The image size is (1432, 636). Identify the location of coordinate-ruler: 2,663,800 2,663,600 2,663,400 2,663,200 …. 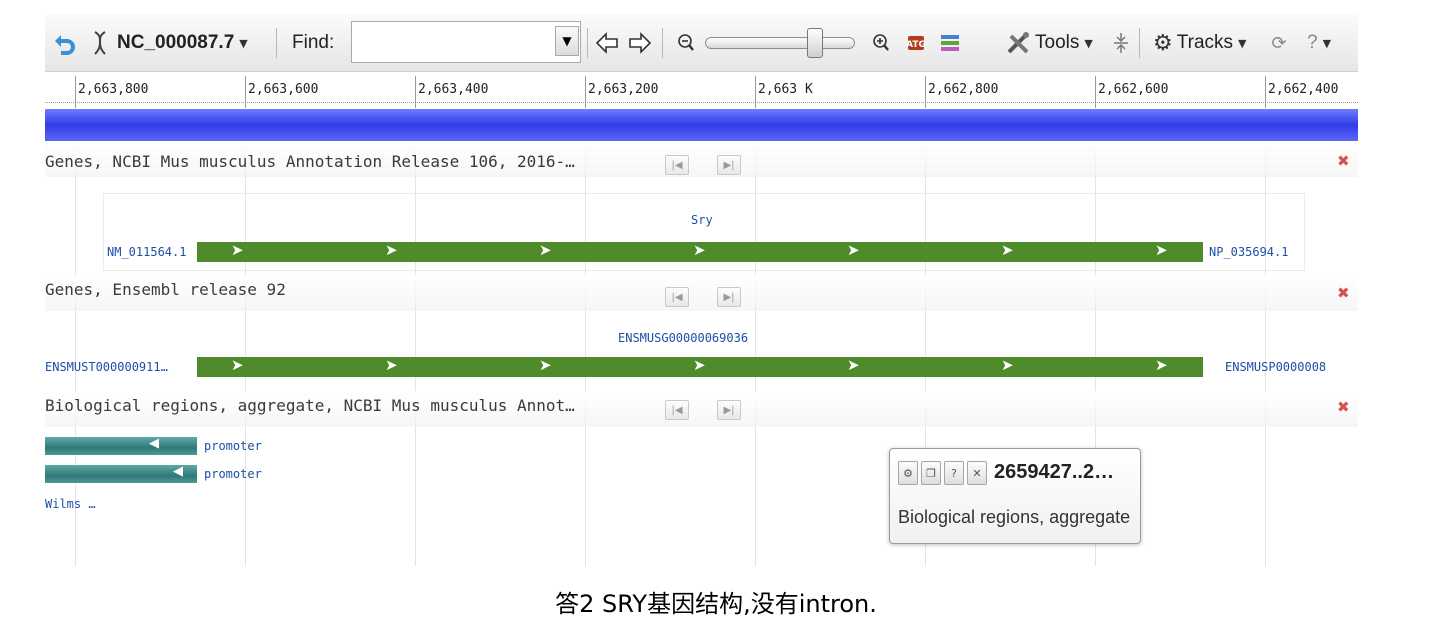
(701, 92).